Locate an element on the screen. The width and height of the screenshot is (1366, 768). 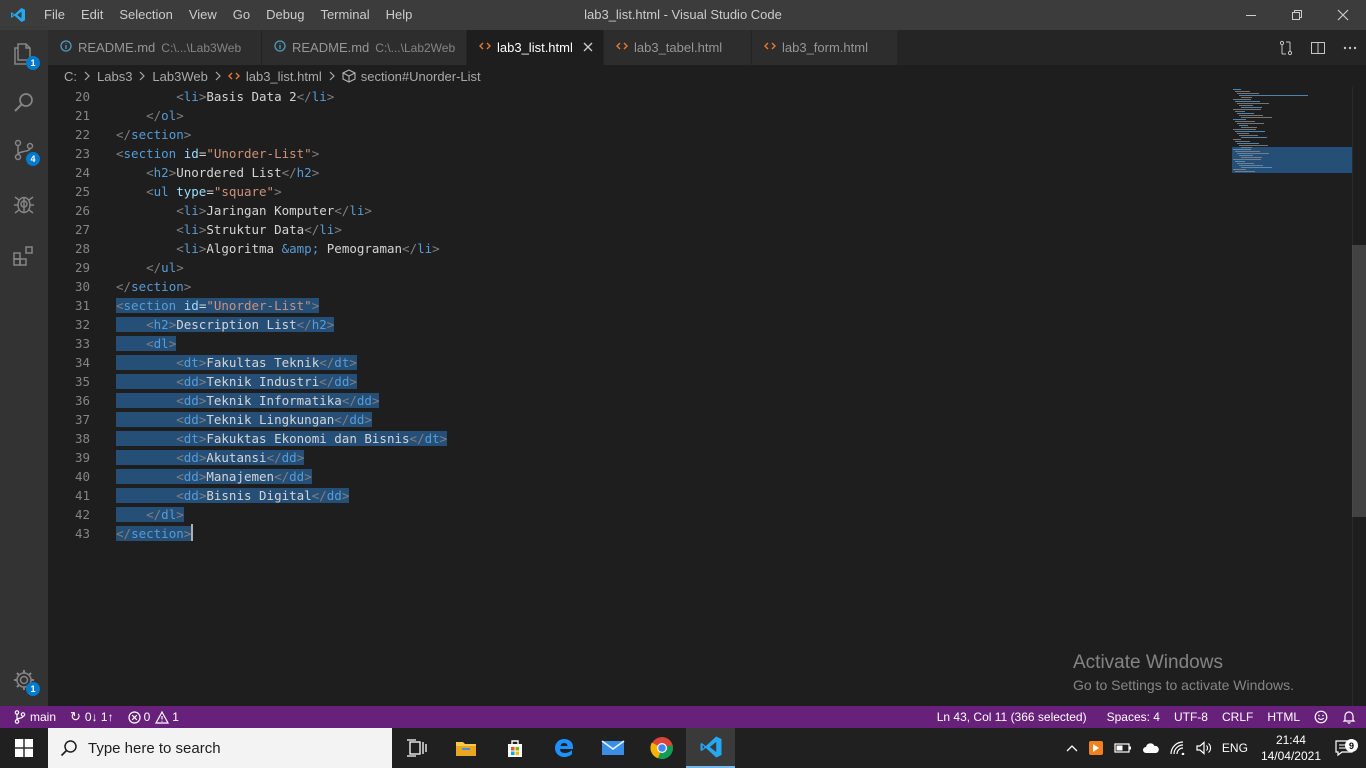
taskbar-search: Type here to search is located at coordinates (220, 748).